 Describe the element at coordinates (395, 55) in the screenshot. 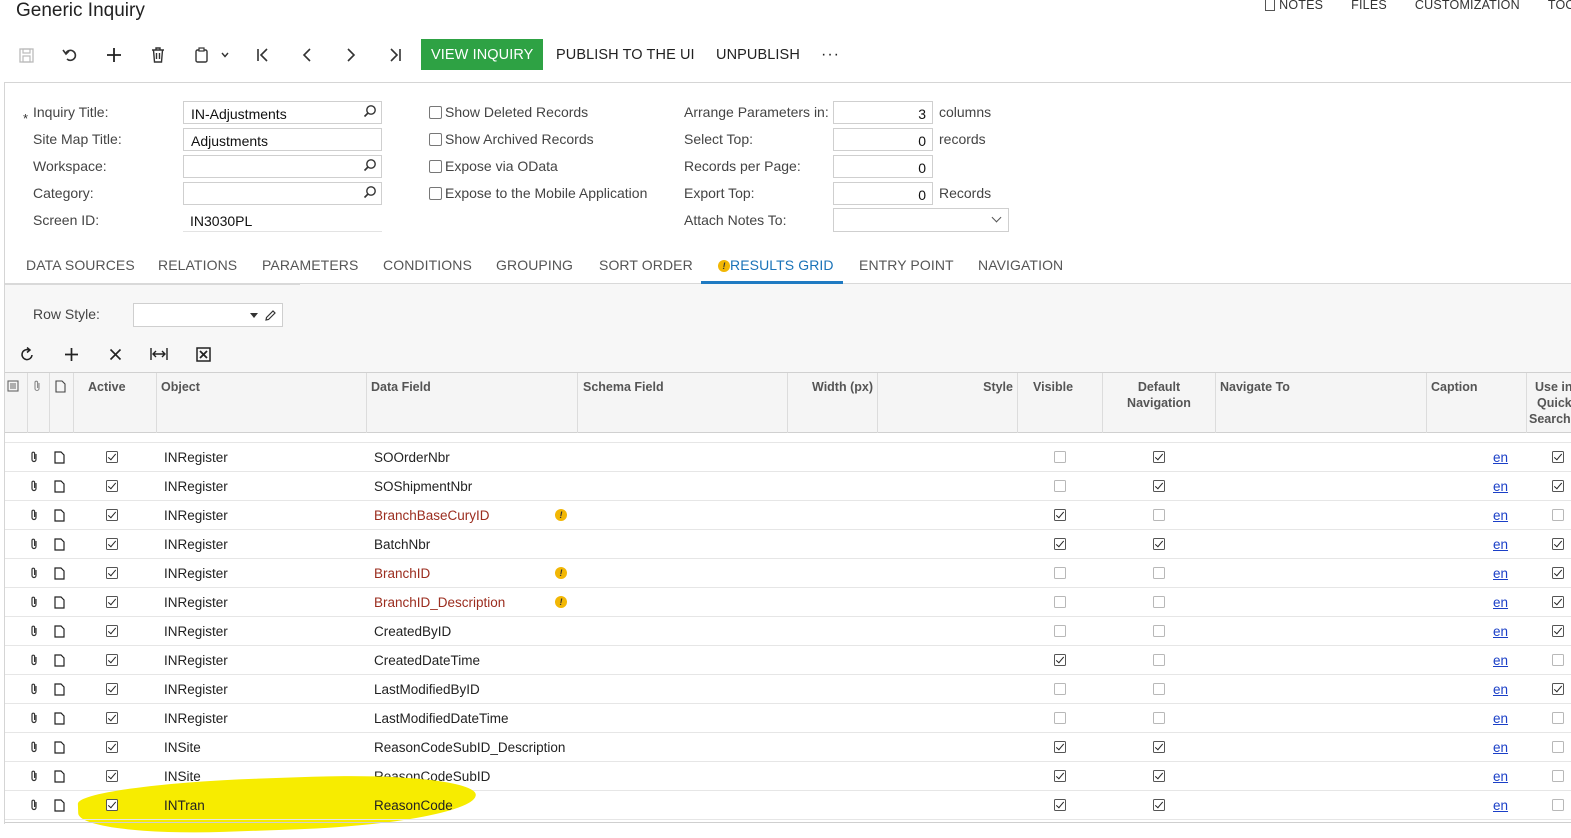

I see `last-record-icon` at that location.